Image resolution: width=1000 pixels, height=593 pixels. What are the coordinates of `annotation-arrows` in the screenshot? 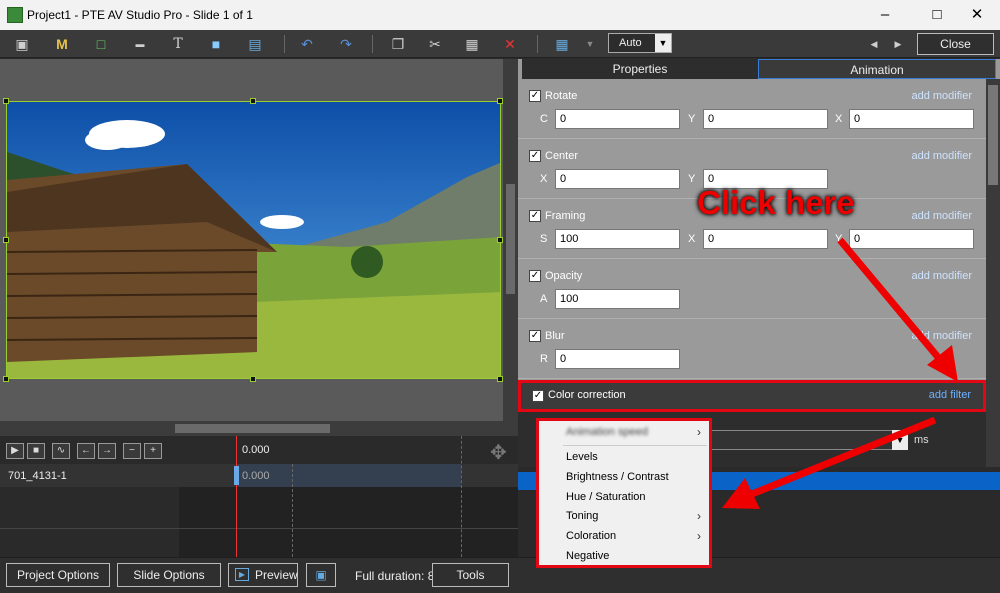 It's located at (840, 373).